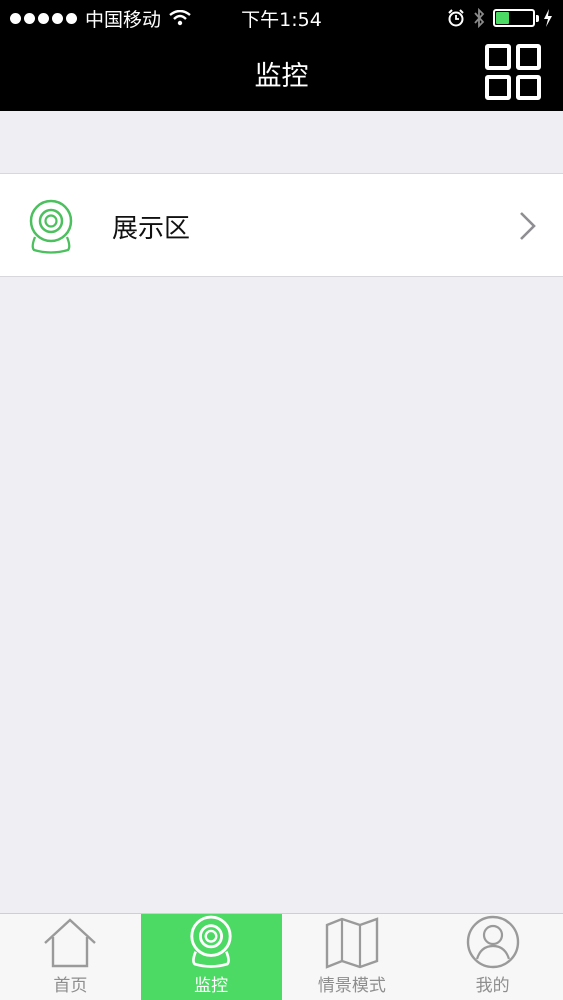 The image size is (563, 1000). I want to click on home-icon, so click(70, 943).